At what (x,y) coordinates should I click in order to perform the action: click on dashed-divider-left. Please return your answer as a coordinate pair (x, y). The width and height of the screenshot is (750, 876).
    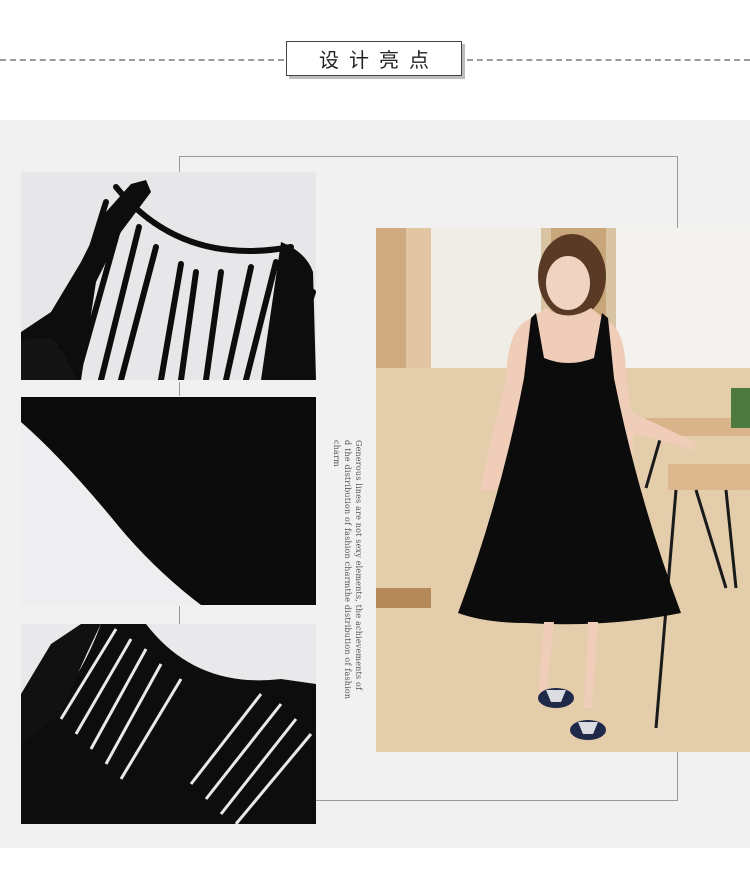
    Looking at the image, I should click on (142, 60).